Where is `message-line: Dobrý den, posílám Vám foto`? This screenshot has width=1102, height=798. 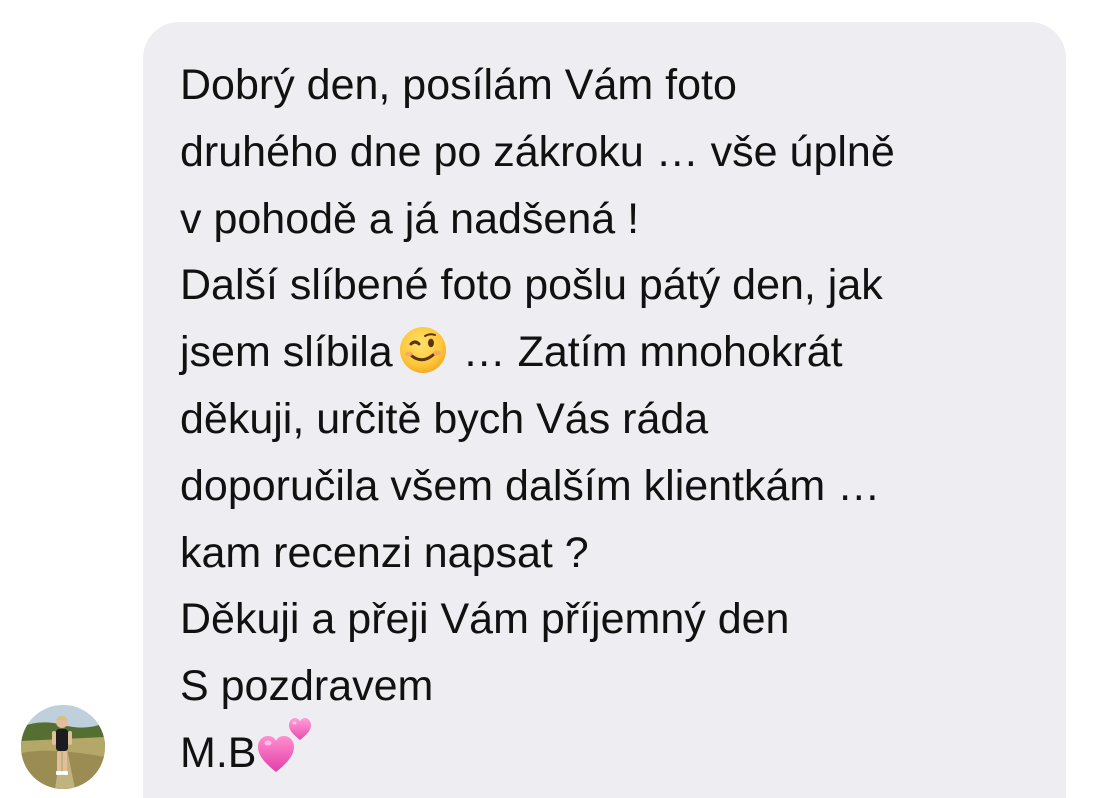
message-line: Dobrý den, posílám Vám foto is located at coordinates (458, 85).